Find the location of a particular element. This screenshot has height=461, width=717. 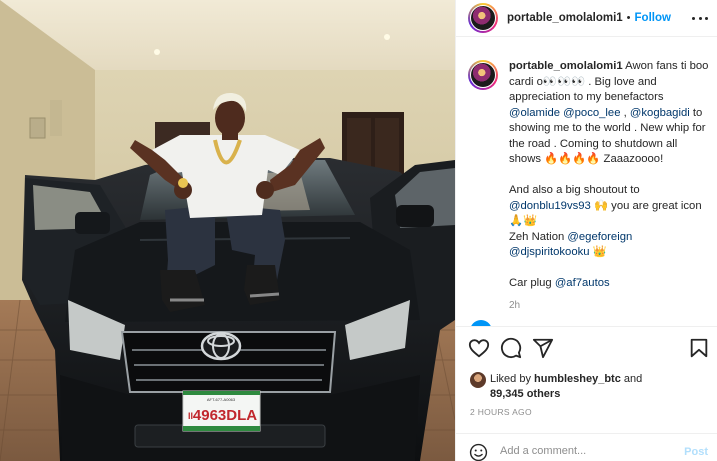

plate-number: 4963DLA is located at coordinates (225, 415).